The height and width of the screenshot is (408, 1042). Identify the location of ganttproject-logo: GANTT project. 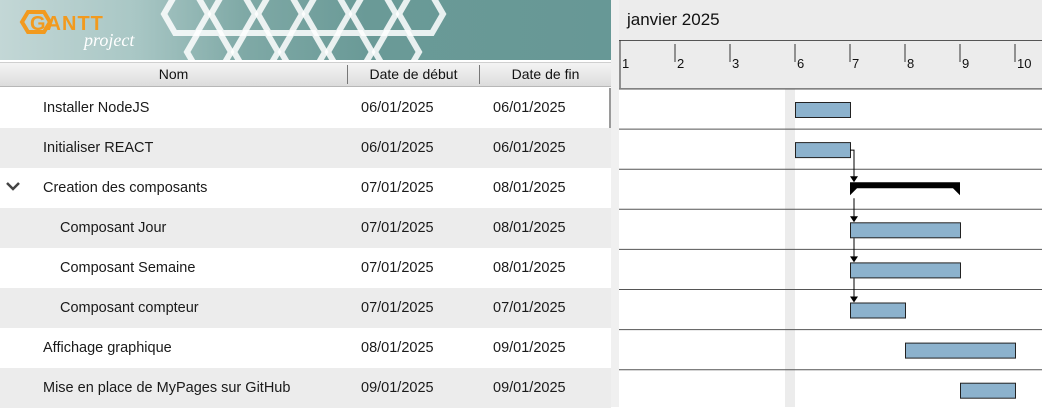
(83, 30).